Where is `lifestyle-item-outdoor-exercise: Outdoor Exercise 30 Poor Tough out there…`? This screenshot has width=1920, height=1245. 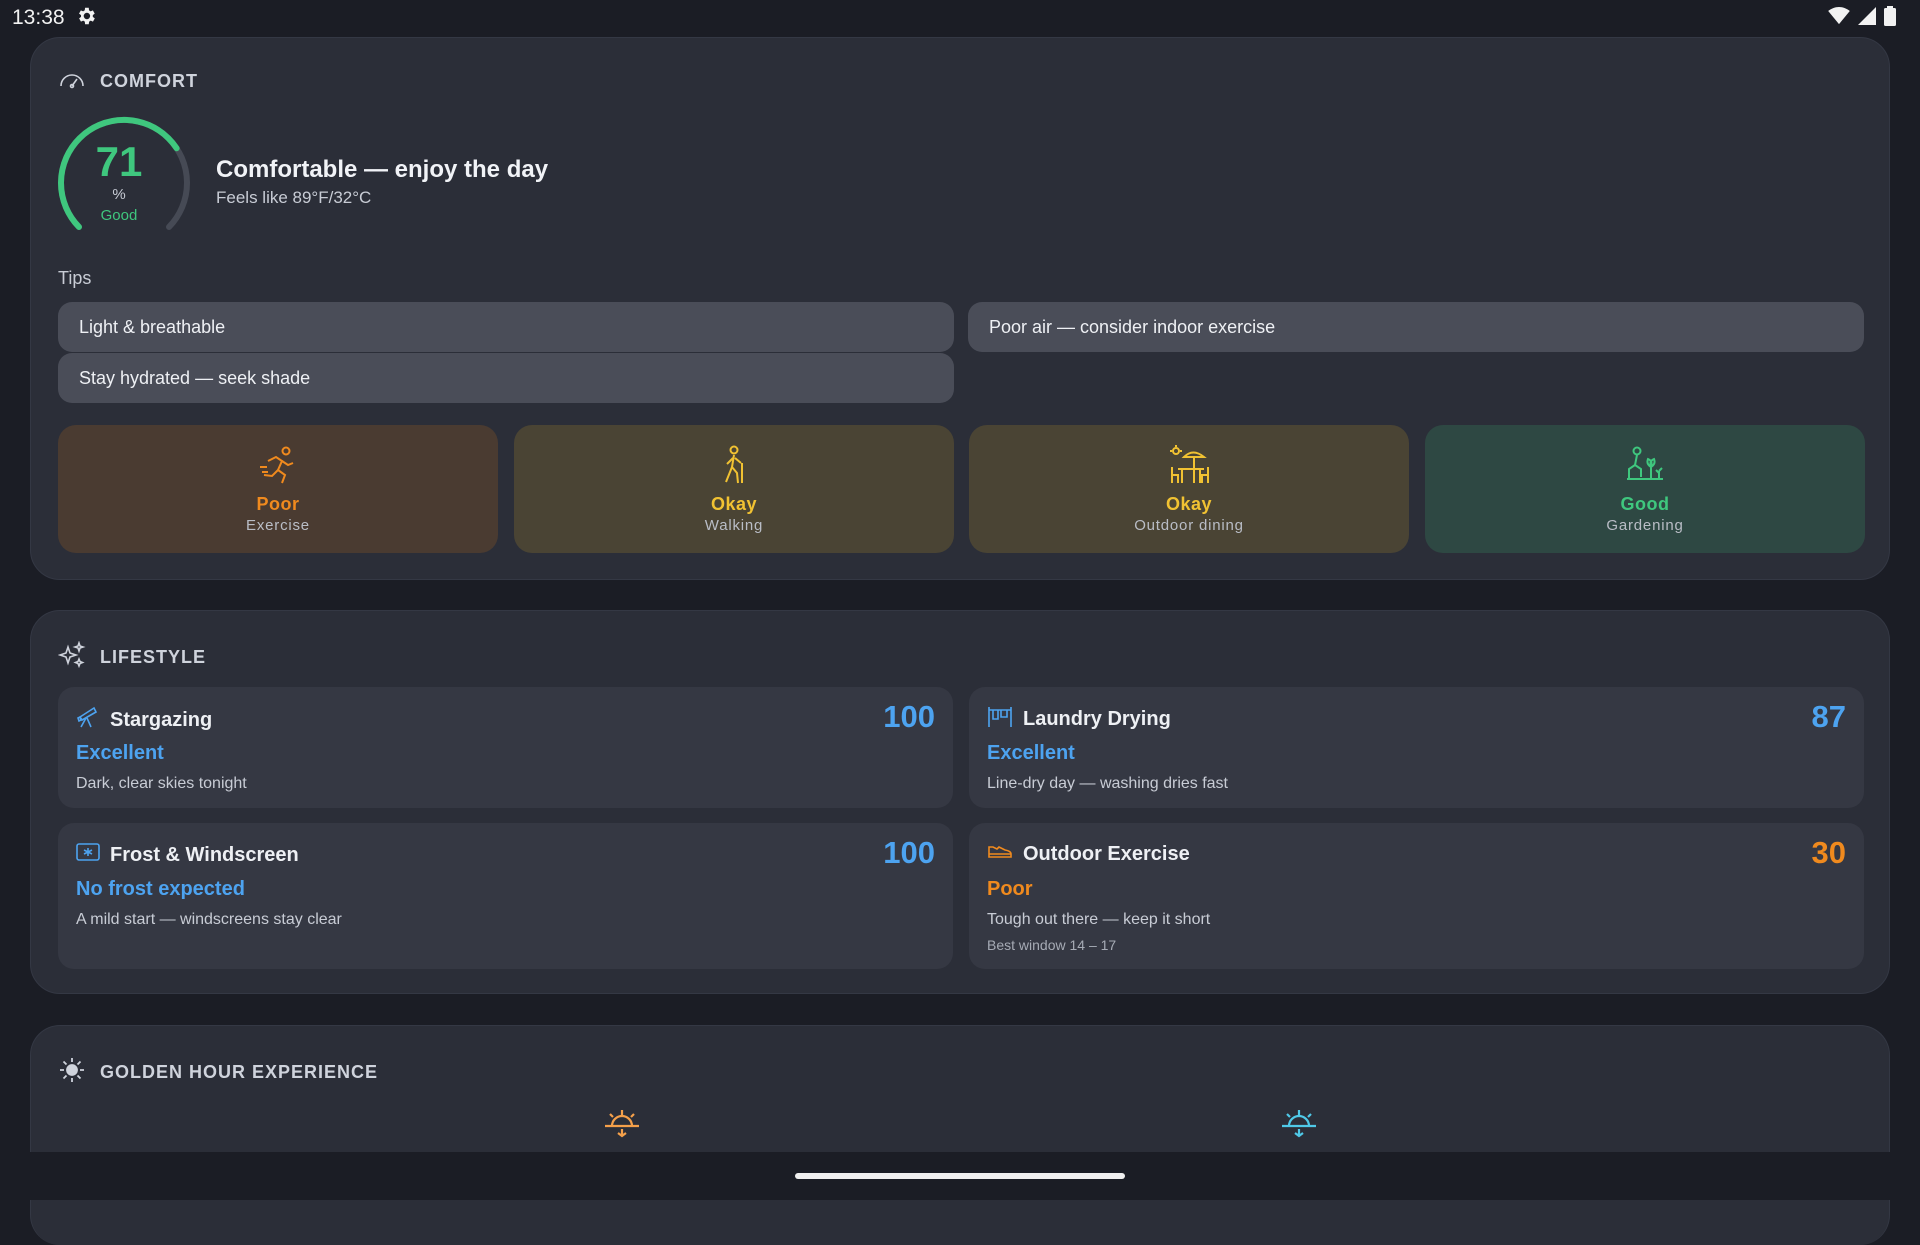
lifestyle-item-outdoor-exercise: Outdoor Exercise 30 Poor Tough out there… is located at coordinates (1416, 896).